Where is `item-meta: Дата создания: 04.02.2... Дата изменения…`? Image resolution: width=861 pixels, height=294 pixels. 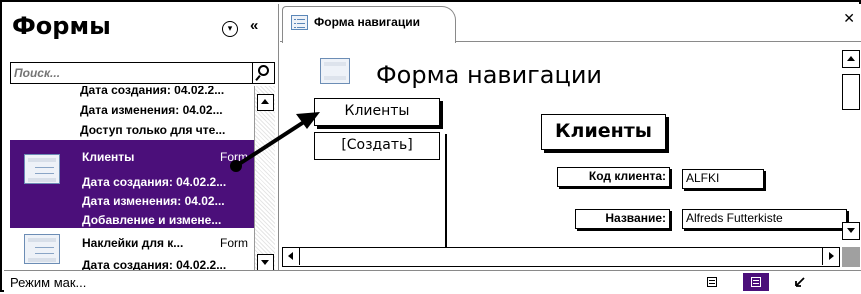 item-meta: Дата создания: 04.02.2... Дата изменения… is located at coordinates (154, 201).